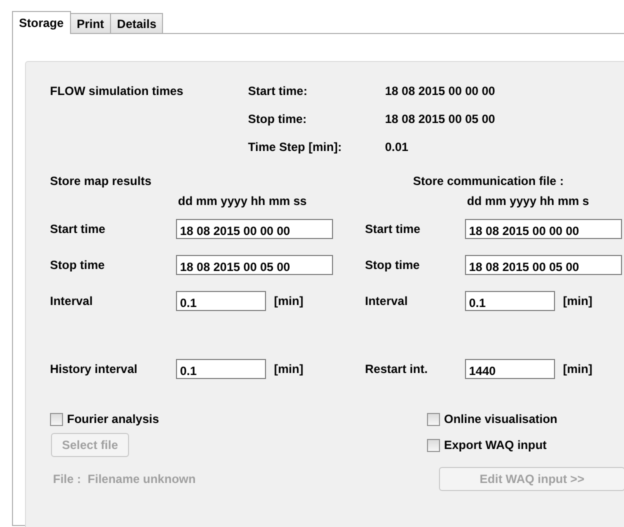  What do you see at coordinates (137, 23) in the screenshot?
I see `tab: Details` at bounding box center [137, 23].